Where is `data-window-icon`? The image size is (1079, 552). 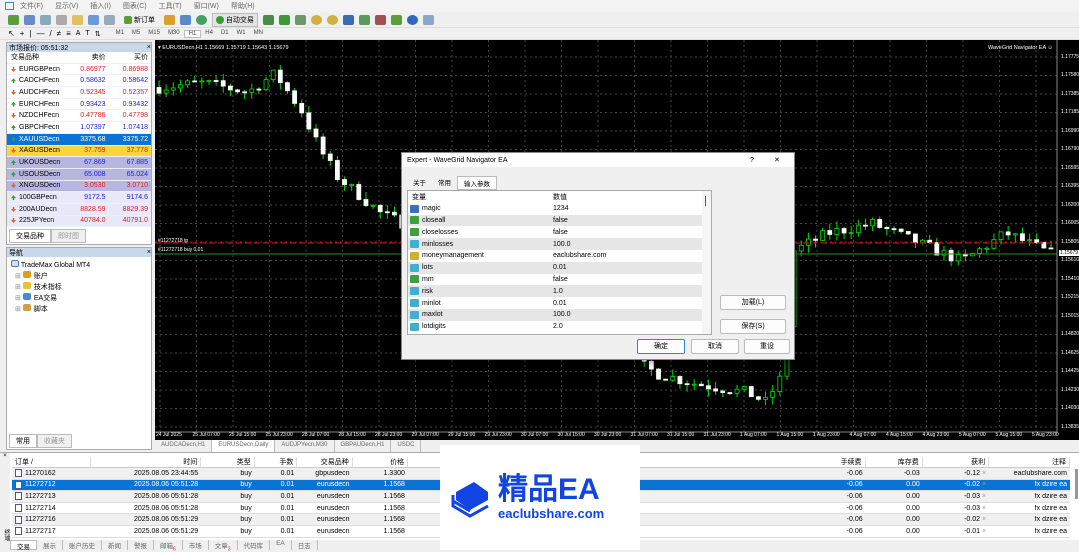 data-window-icon is located at coordinates (61, 19).